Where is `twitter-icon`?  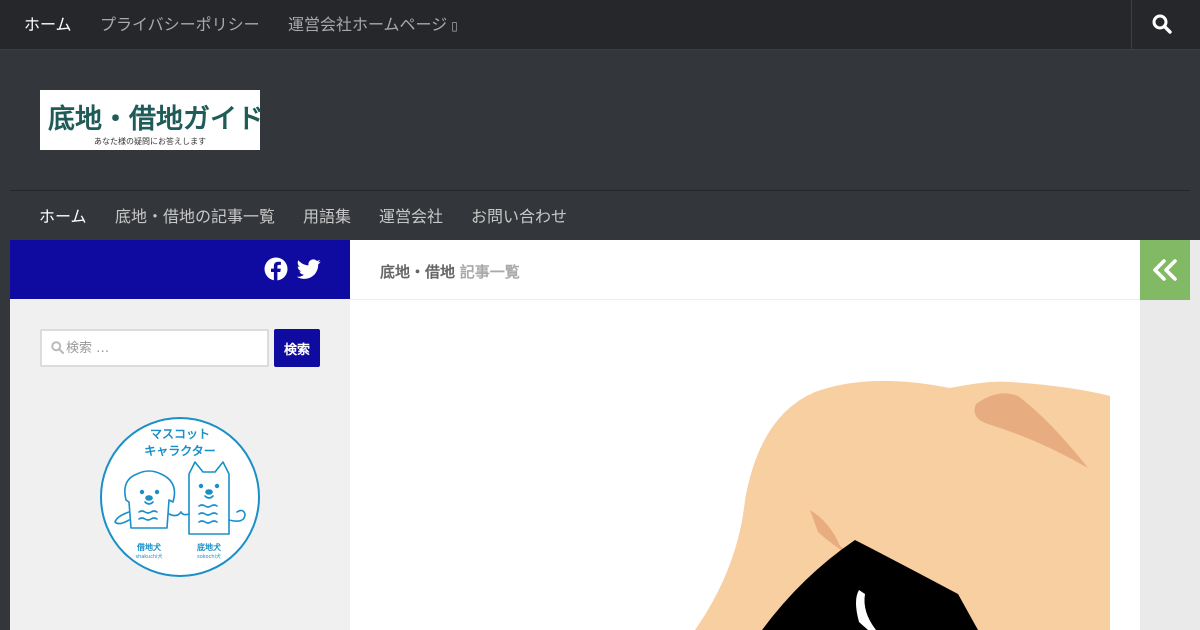 twitter-icon is located at coordinates (309, 269).